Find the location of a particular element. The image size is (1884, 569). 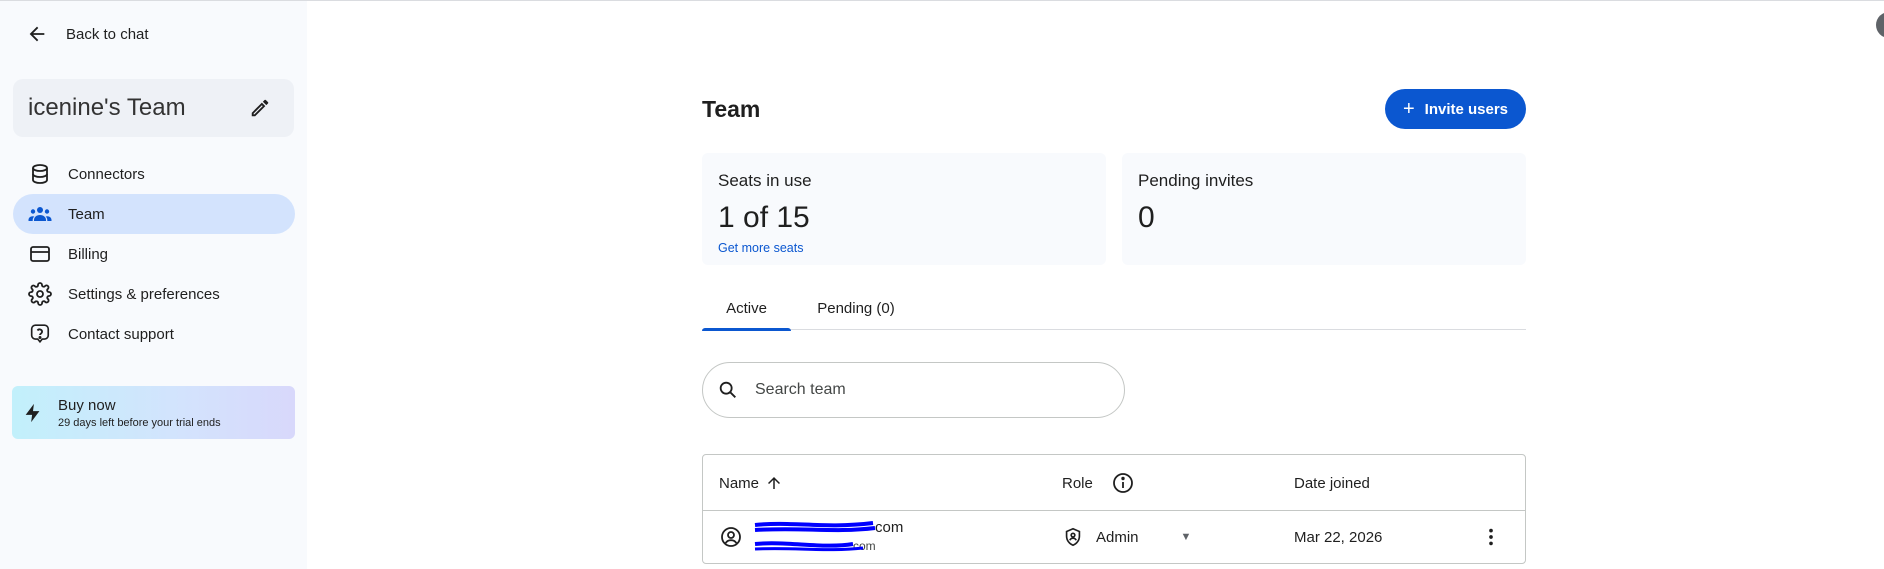

team-name: icenine's Team is located at coordinates (107, 107).